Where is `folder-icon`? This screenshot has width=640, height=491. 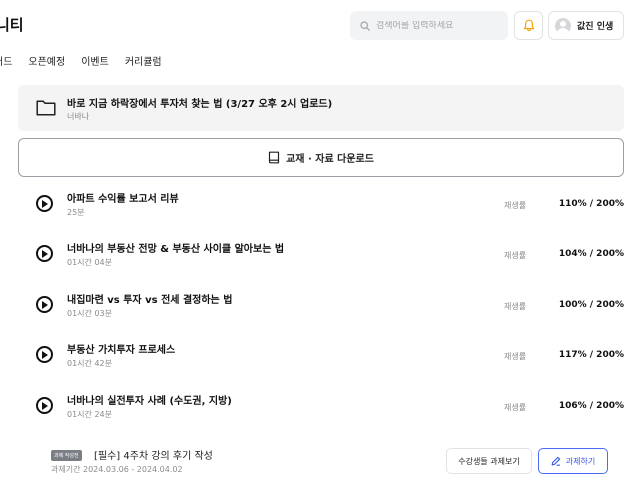 folder-icon is located at coordinates (46, 108).